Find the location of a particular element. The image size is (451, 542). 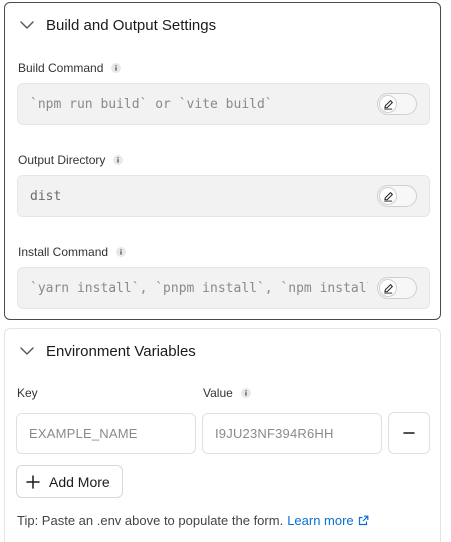

build-command-field: `npm run build` or `vite build` is located at coordinates (223, 104).